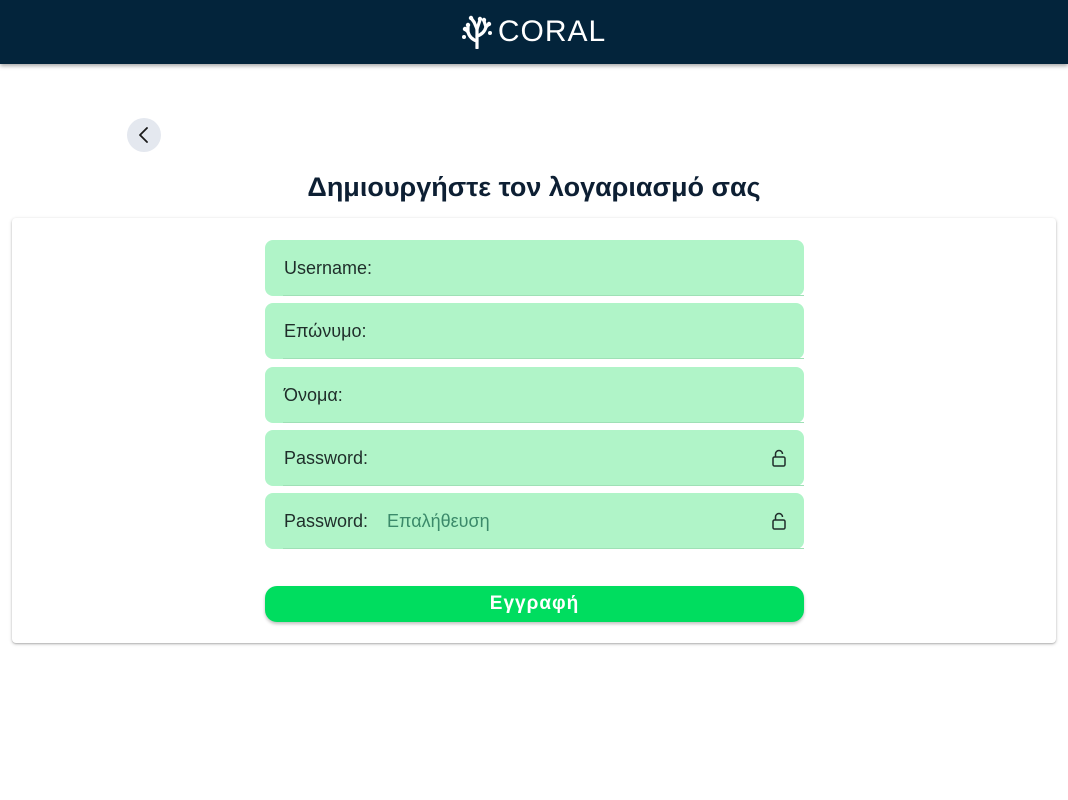  What do you see at coordinates (570, 458) in the screenshot?
I see `password-input` at bounding box center [570, 458].